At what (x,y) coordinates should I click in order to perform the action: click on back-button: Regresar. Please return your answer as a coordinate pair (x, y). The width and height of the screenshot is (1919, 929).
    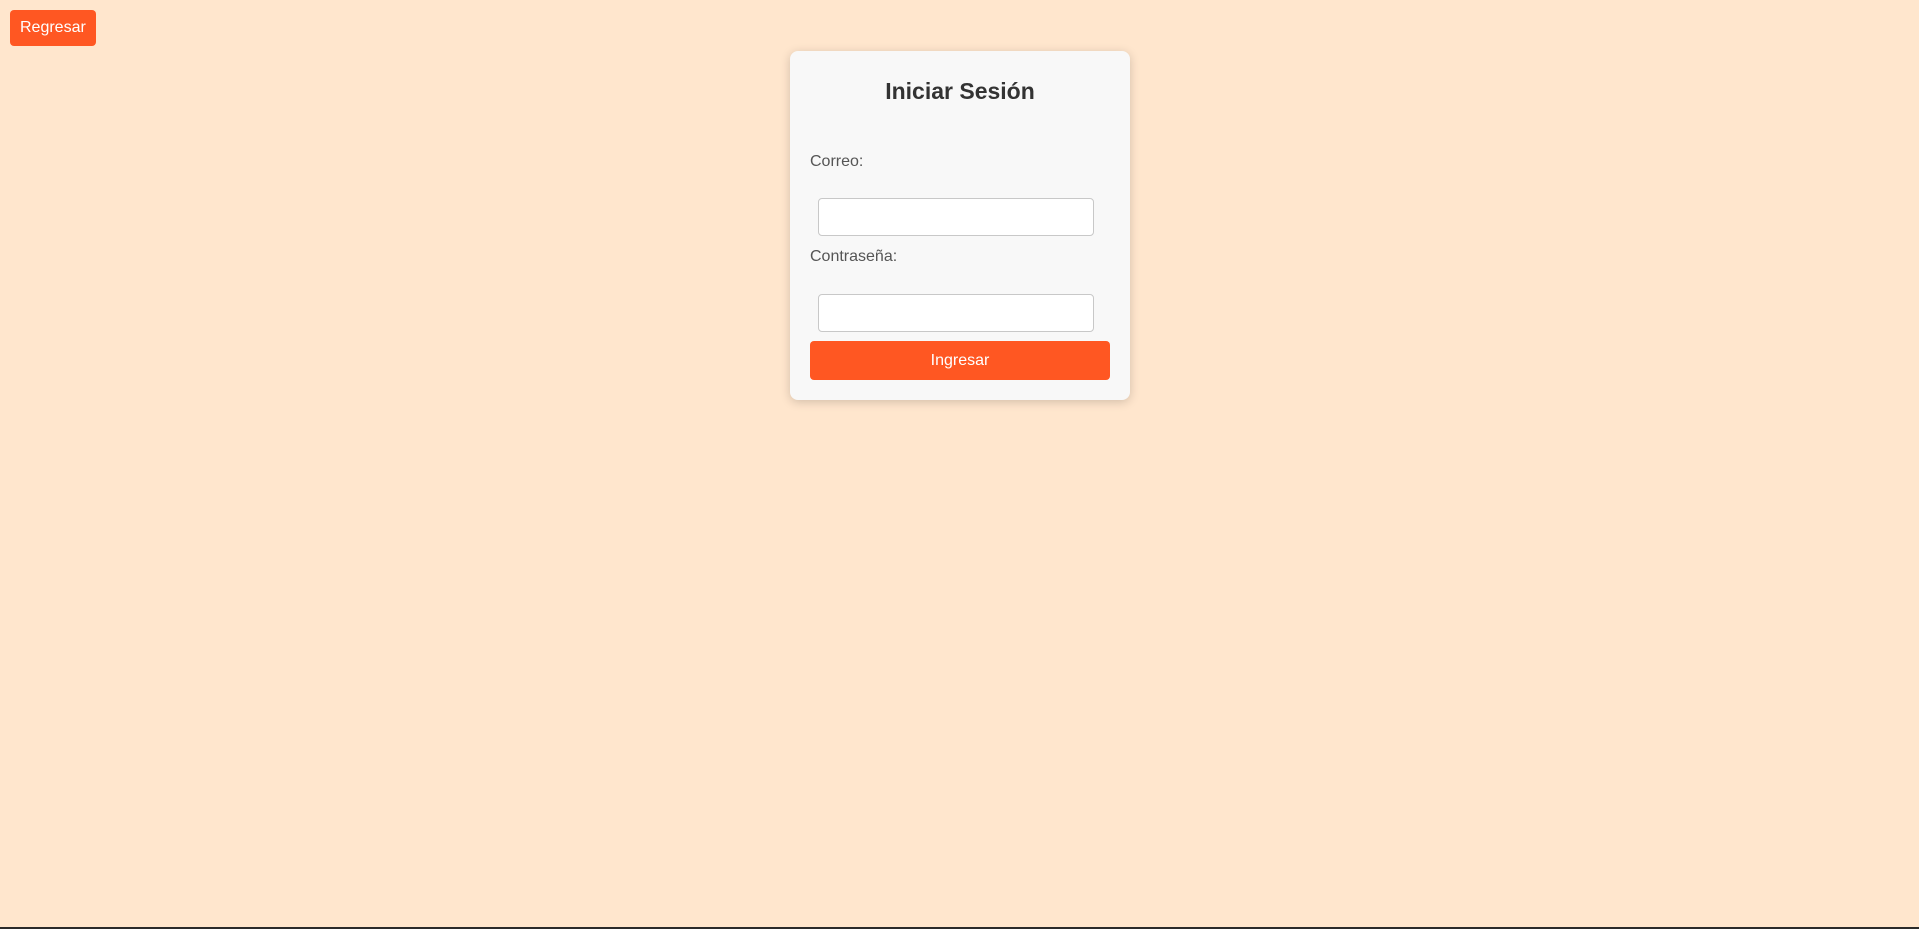
    Looking at the image, I should click on (53, 28).